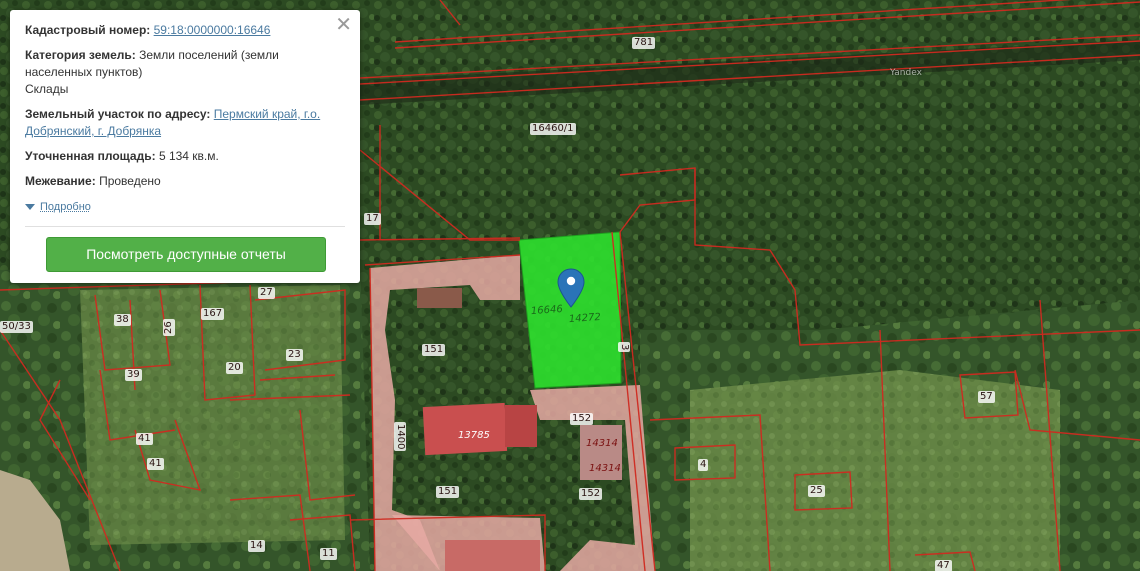 The width and height of the screenshot is (1140, 571). What do you see at coordinates (90, 156) in the screenshot?
I see `area-label: Уточненная площадь:` at bounding box center [90, 156].